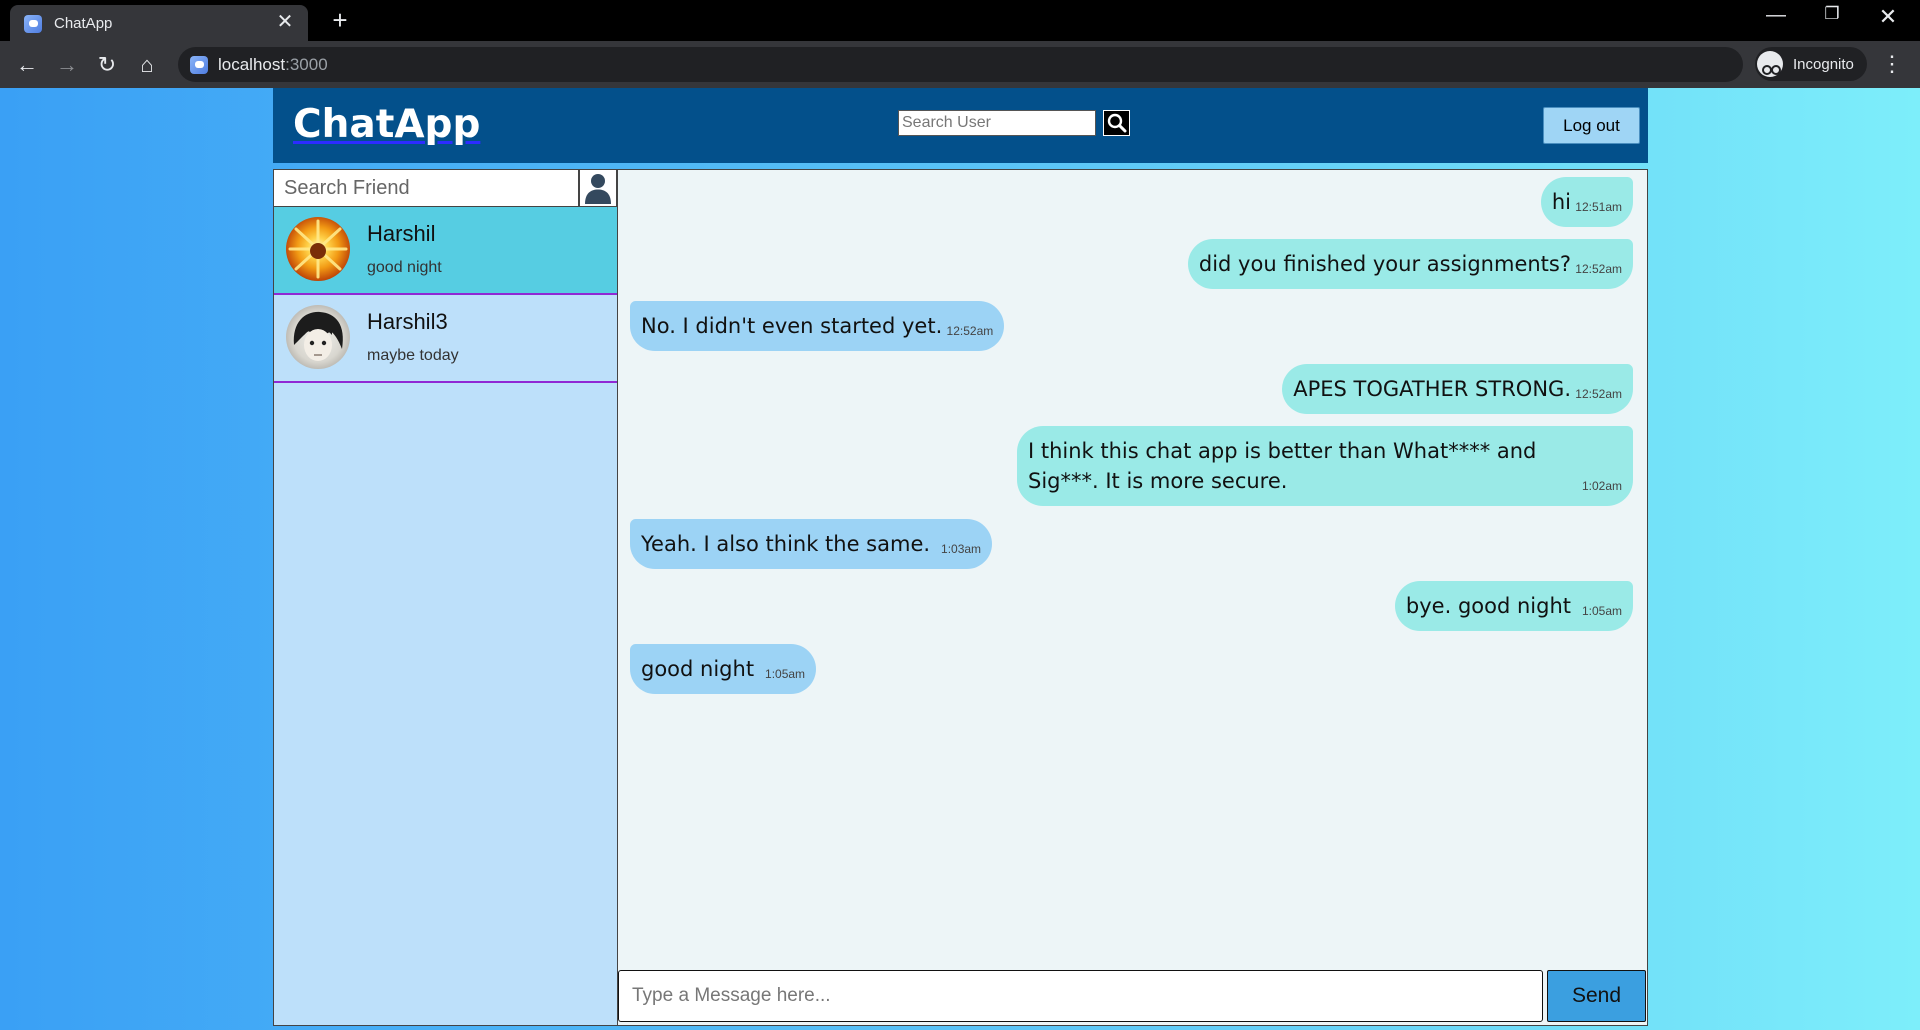  I want to click on browser-toolbar: ← → ↻ ⌂ localhost:3000 Incognito ⋮, so click(960, 64).